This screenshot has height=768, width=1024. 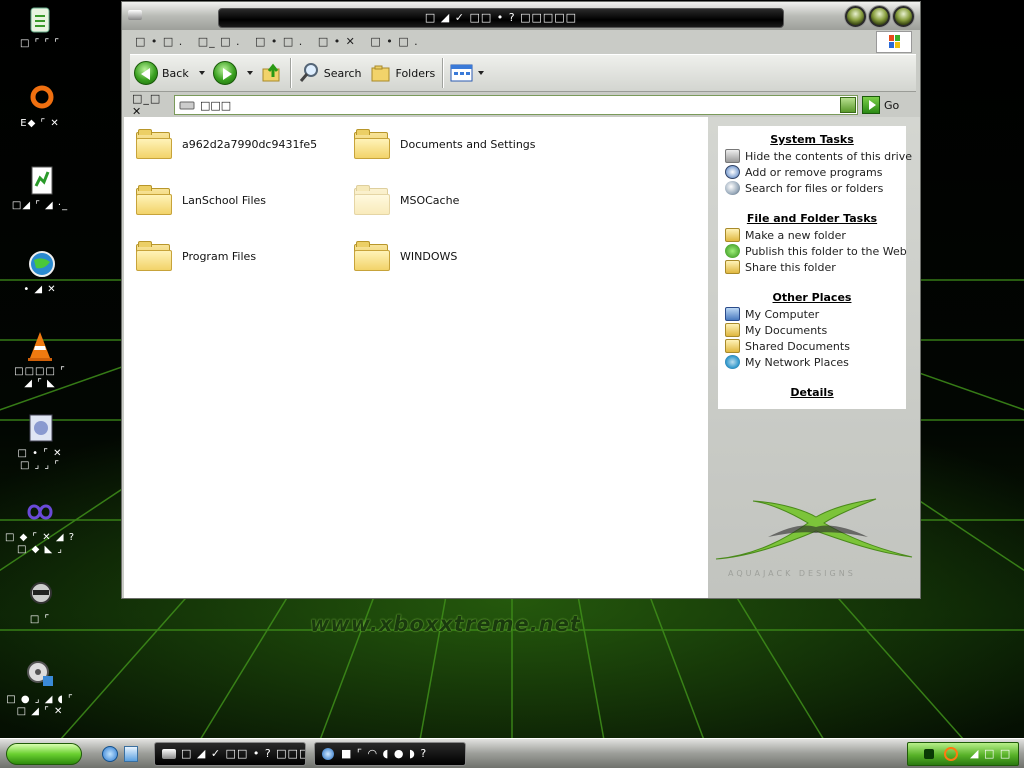 What do you see at coordinates (196, 256) in the screenshot?
I see `folder-item: Program Files` at bounding box center [196, 256].